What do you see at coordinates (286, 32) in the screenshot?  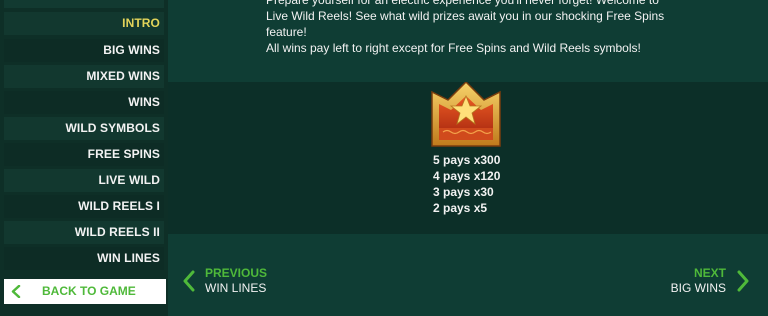 I see `intro-line-3: feature!` at bounding box center [286, 32].